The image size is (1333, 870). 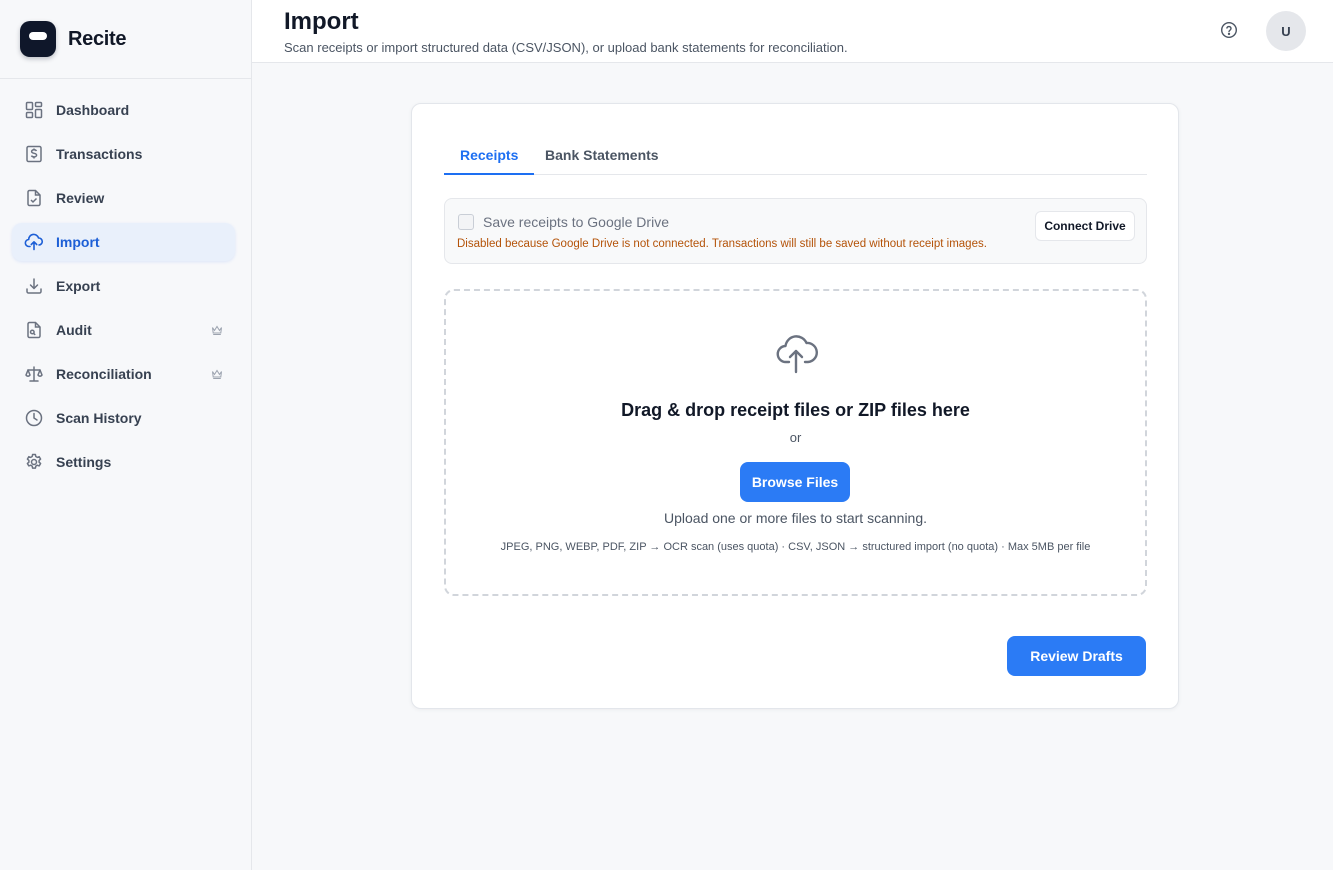 What do you see at coordinates (795, 482) in the screenshot?
I see `browse-files-button: Browse Files` at bounding box center [795, 482].